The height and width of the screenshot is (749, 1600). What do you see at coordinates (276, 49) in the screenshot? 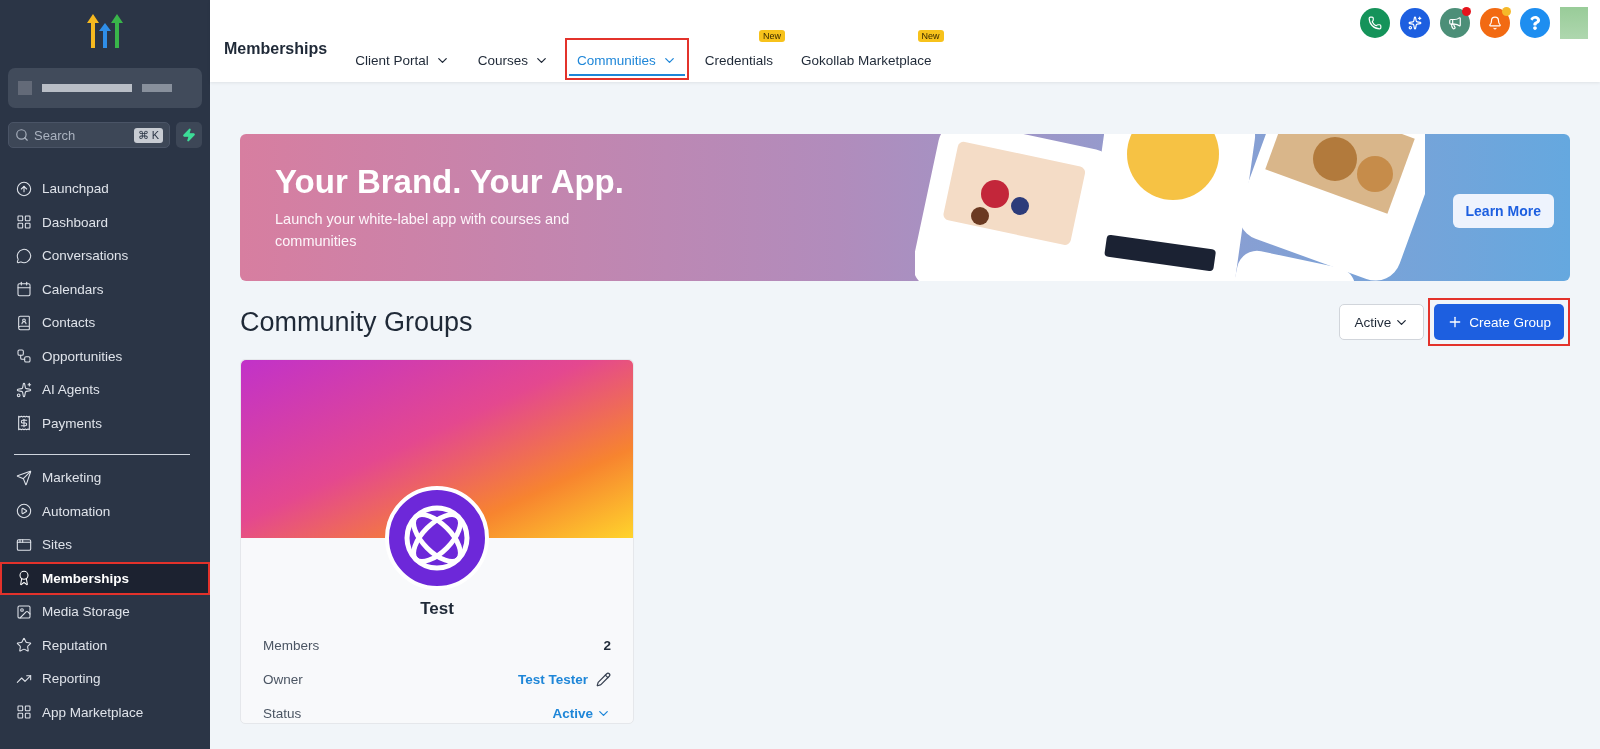
I see `page-title: Memberships` at bounding box center [276, 49].